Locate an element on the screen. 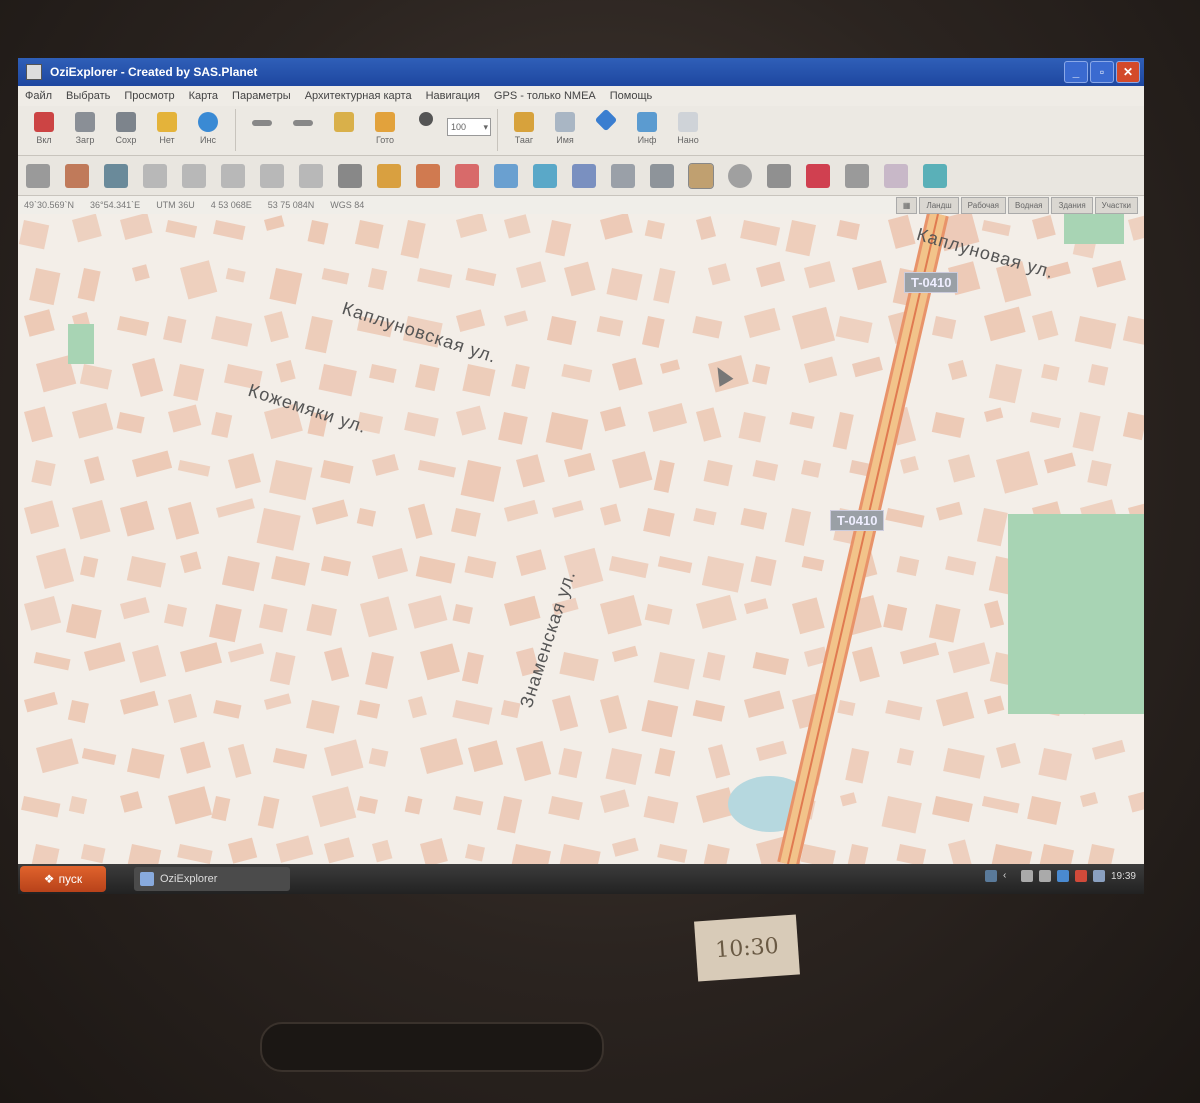 This screenshot has height=1103, width=1200. magnifier-icon is located at coordinates (426, 119).